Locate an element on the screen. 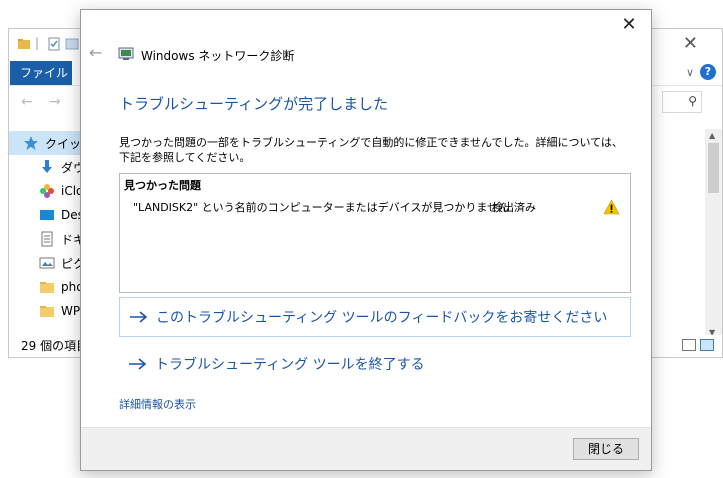 Image resolution: width=723 pixels, height=478 pixels. document-icon is located at coordinates (47, 239).